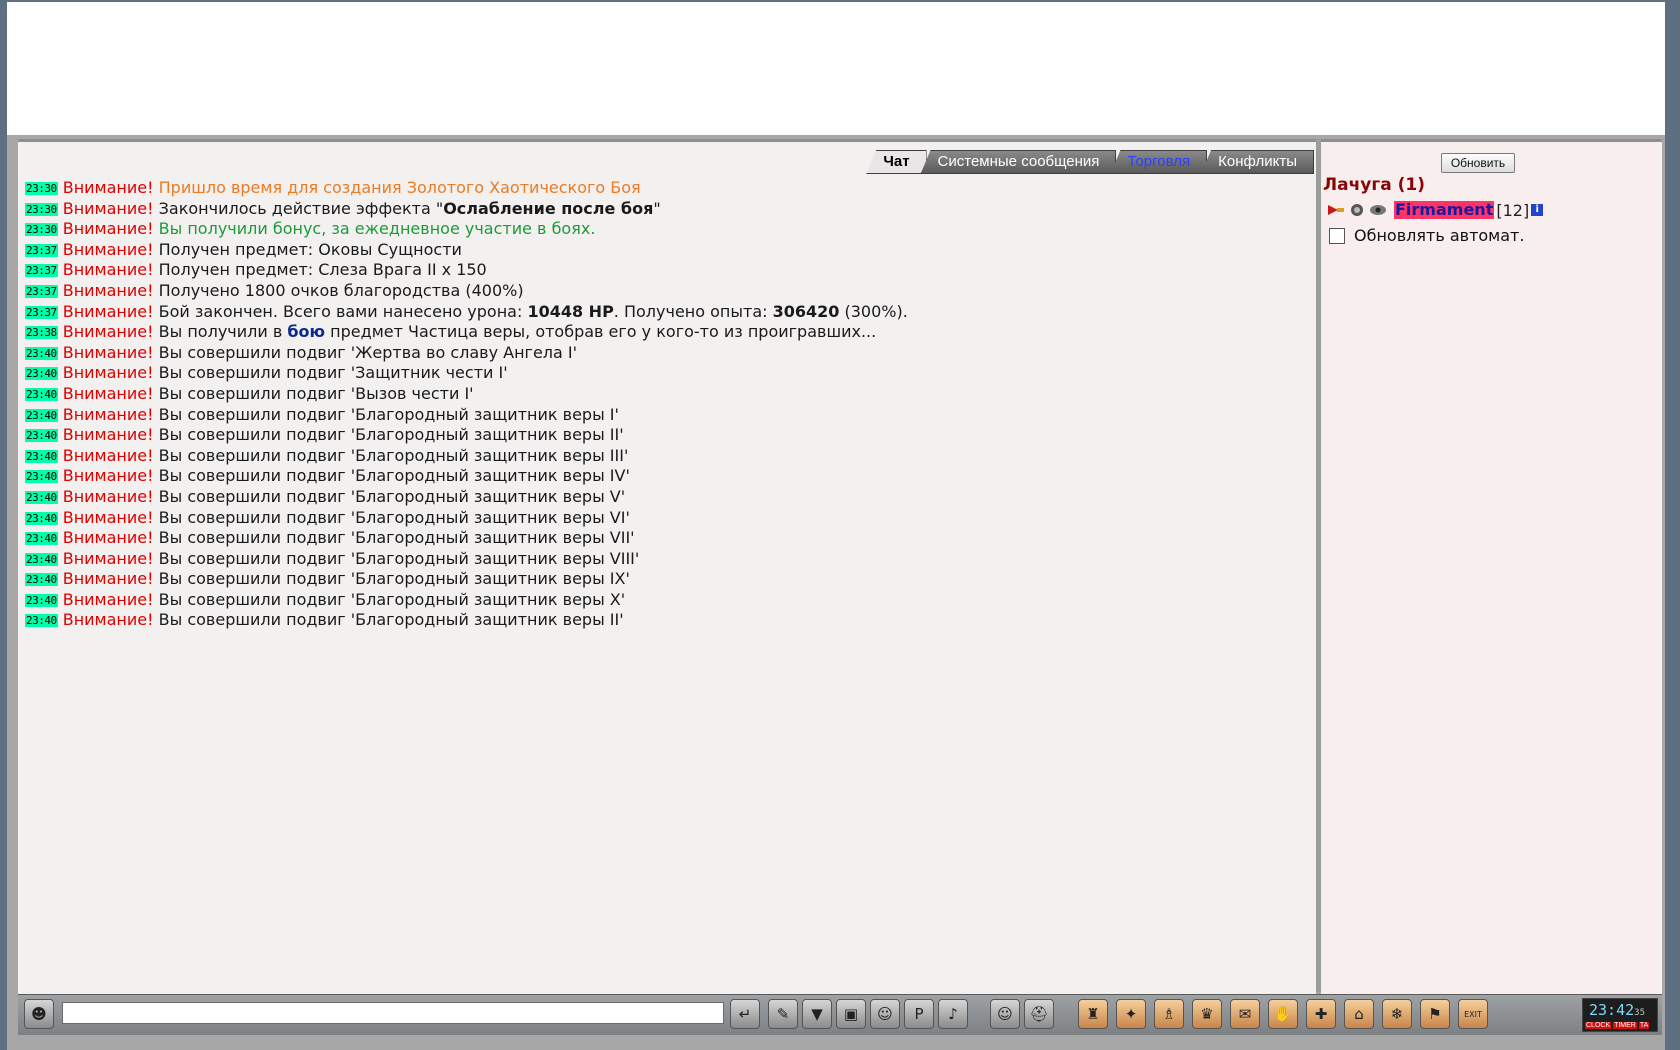 The width and height of the screenshot is (1680, 1050). What do you see at coordinates (1207, 1014) in the screenshot?
I see `crown-icon: ♛` at bounding box center [1207, 1014].